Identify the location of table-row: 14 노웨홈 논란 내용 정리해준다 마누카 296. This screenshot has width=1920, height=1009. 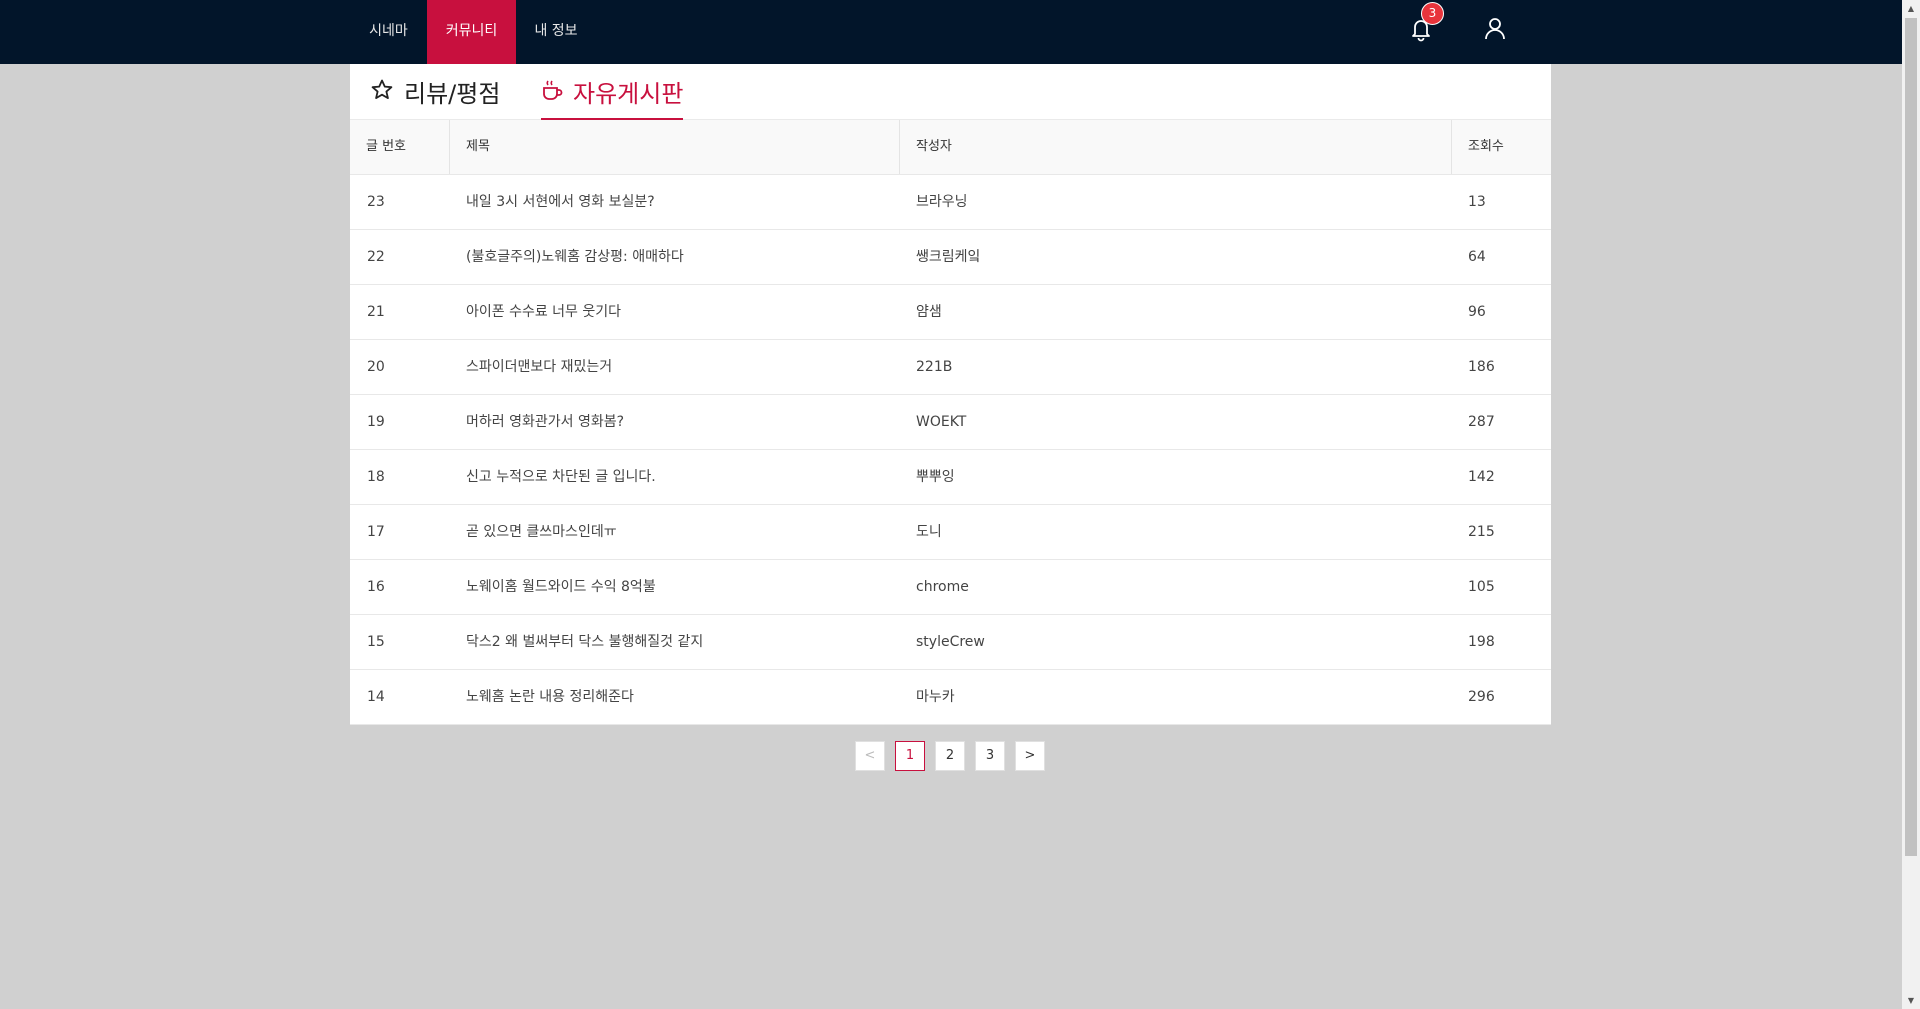
(950, 697).